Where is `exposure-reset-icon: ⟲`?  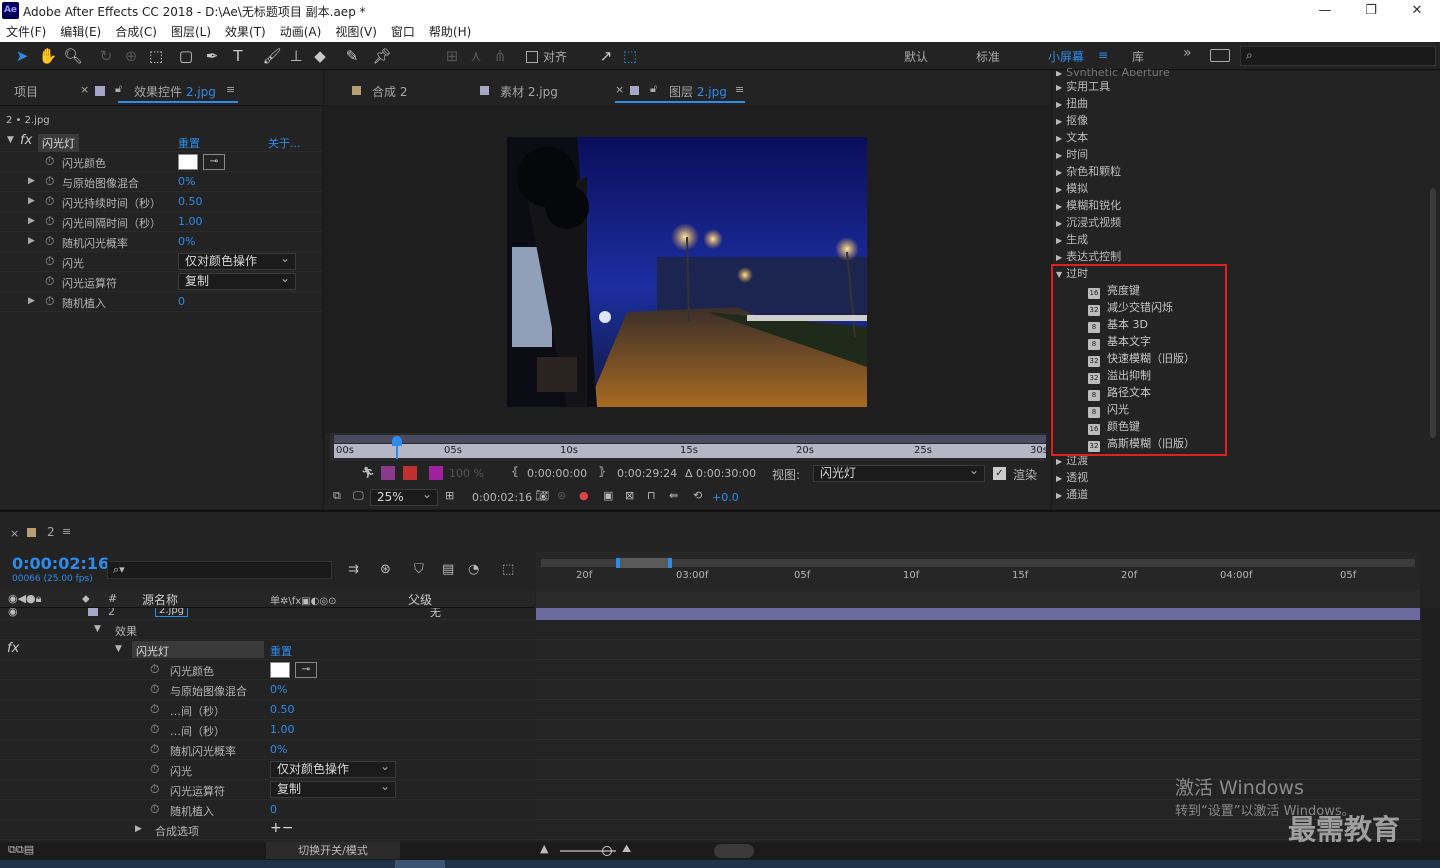
exposure-reset-icon: ⟲ is located at coordinates (697, 495).